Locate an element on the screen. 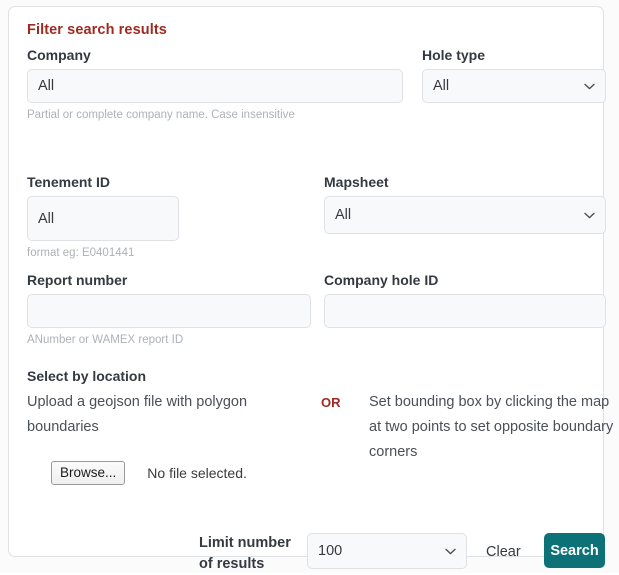  limit-results-select: 100 is located at coordinates (387, 551).